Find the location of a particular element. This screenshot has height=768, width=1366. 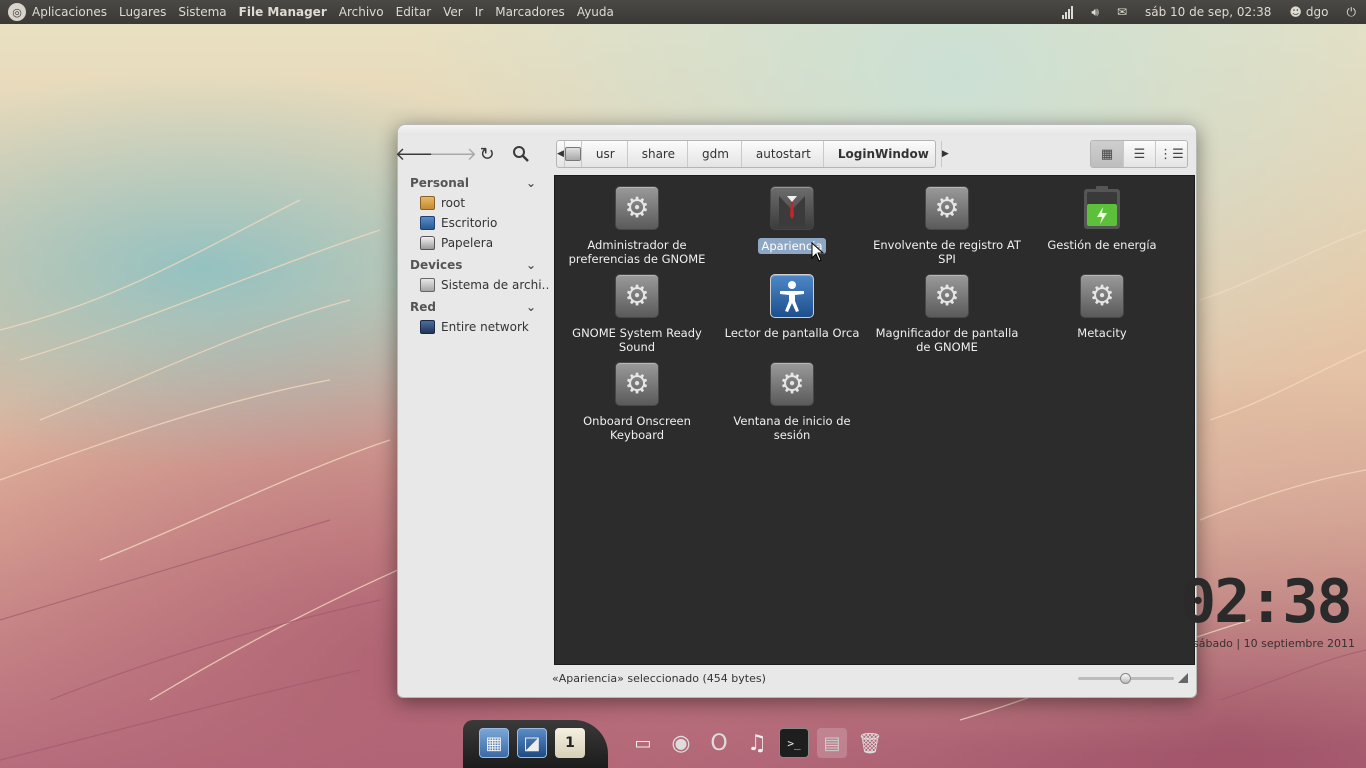

datetime-indicator: sáb 10 de sep, 02:38 is located at coordinates (1208, 12).